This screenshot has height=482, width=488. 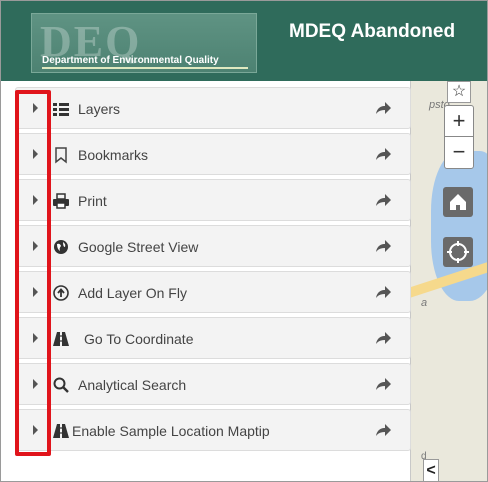 I want to click on tool-item-enable-sample-location-maptip: Enable Sample Location Maptip, so click(x=213, y=430).